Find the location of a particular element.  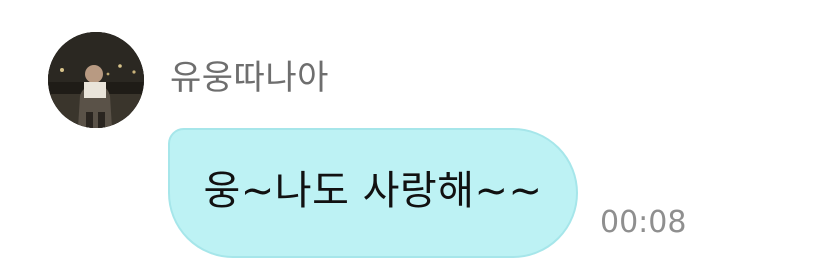

sender-name: 유웅따나아 is located at coordinates (249, 78).